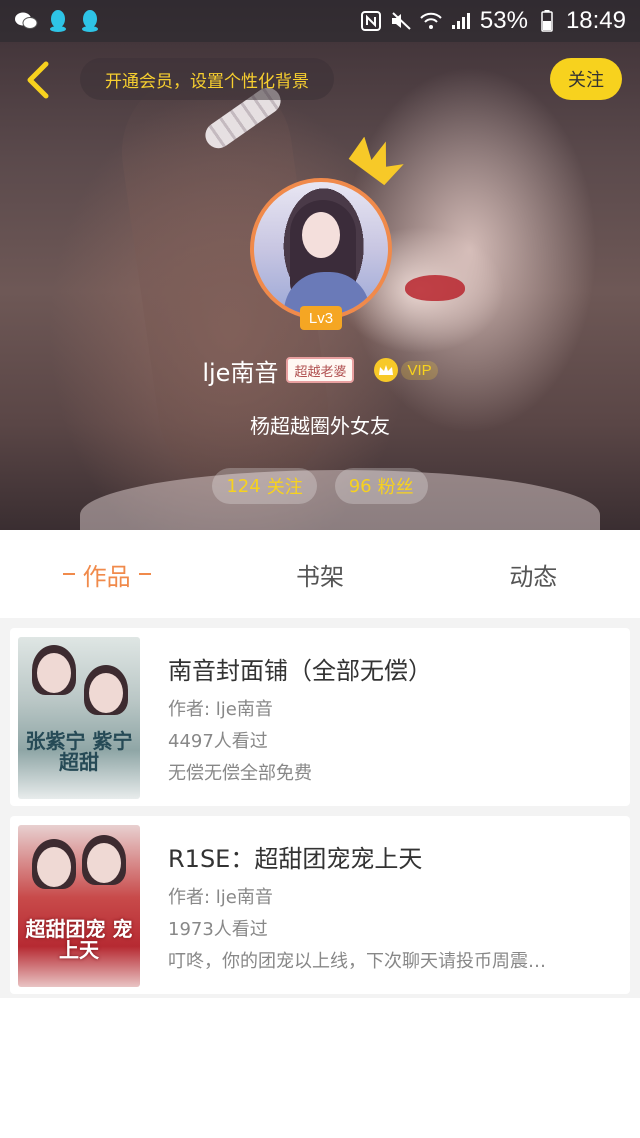 The image size is (640, 1138). Describe the element at coordinates (218, 929) in the screenshot. I see `book-views: 1973人看过` at that location.